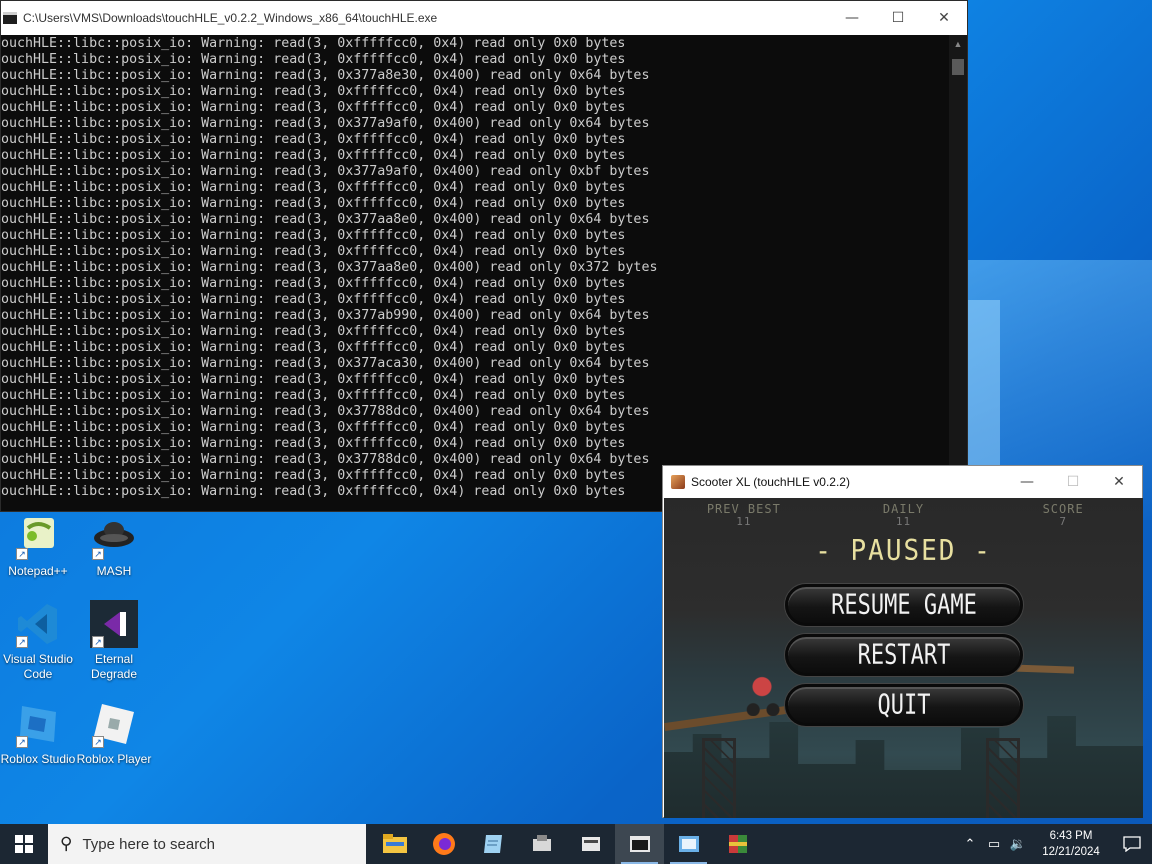 The image size is (1152, 864). I want to click on desktop-icon-label: Eternal Degrade, so click(114, 666).